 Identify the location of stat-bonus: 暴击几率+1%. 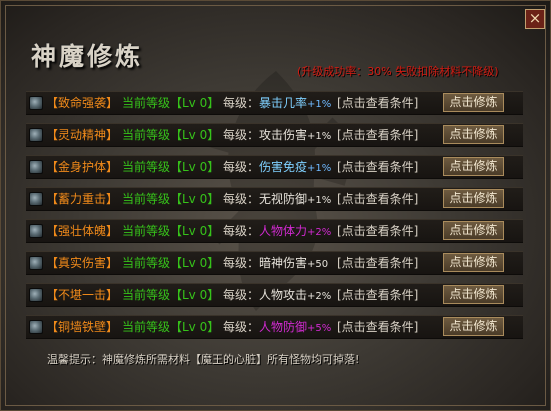
(295, 104).